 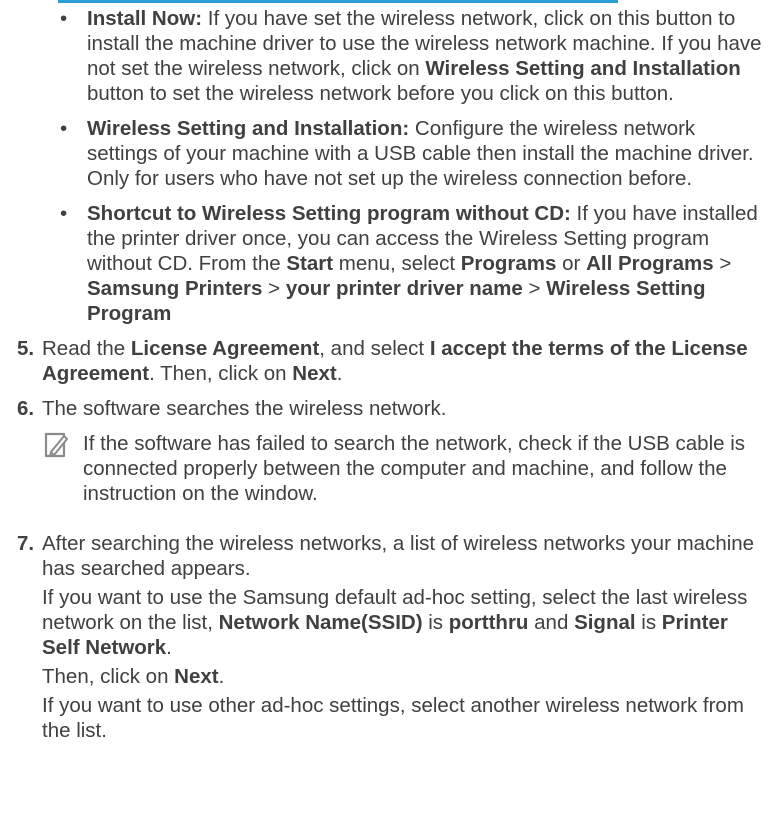 What do you see at coordinates (397, 263) in the screenshot?
I see `bullet-text: menu, select` at bounding box center [397, 263].